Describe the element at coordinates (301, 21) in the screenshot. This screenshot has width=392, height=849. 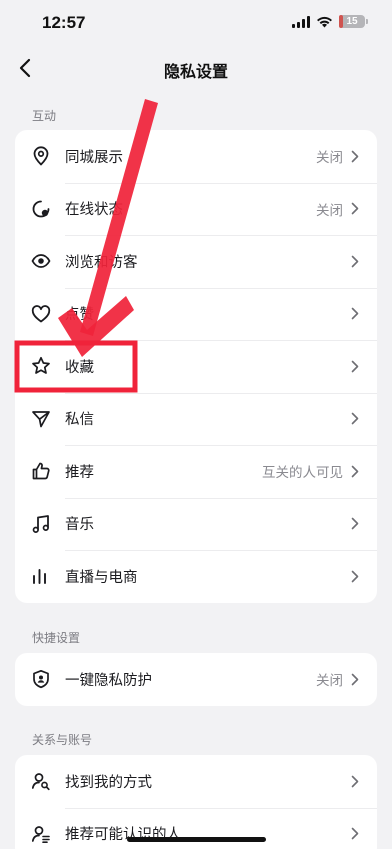
I see `cellular-signal-icon` at that location.